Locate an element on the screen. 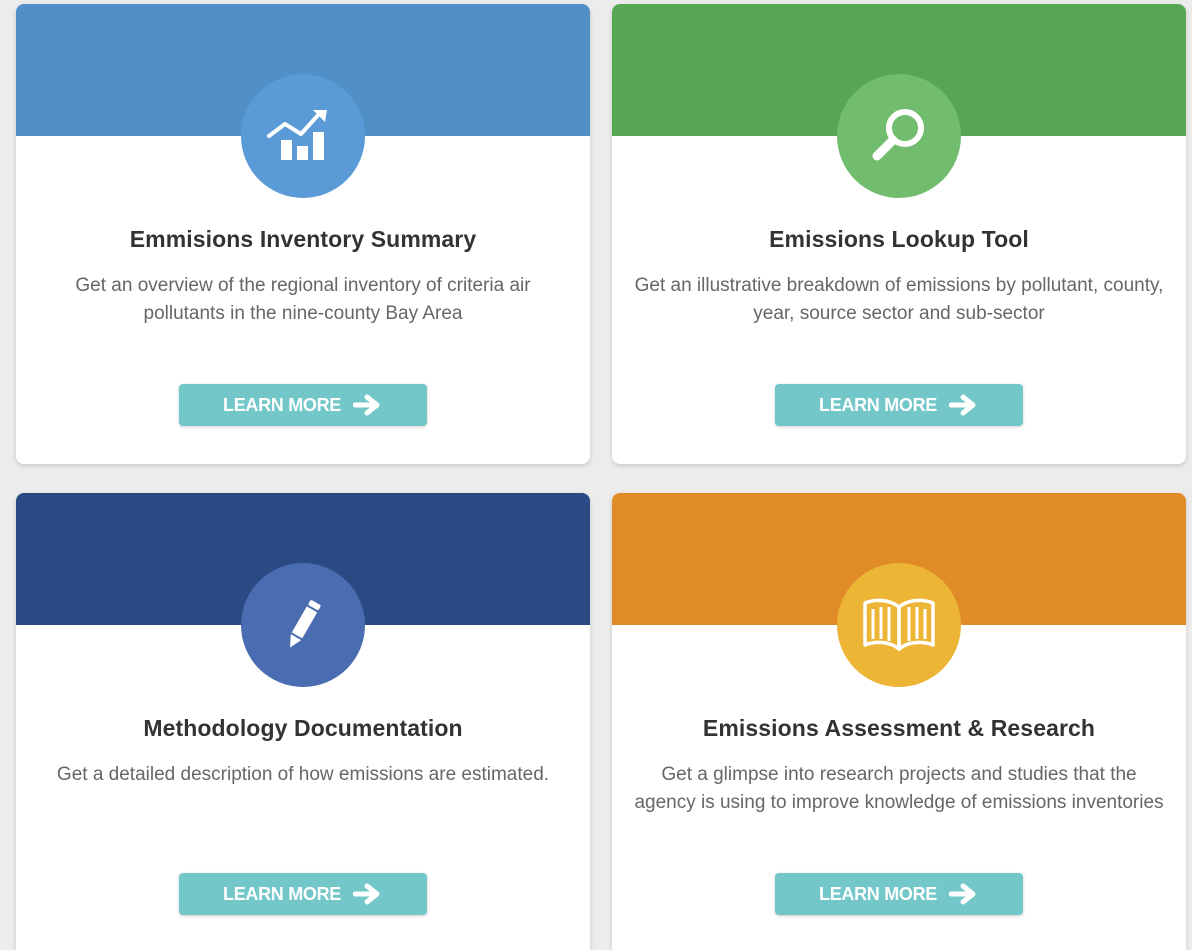 The image size is (1192, 950). card-title: Emmisions Inventory Summary is located at coordinates (303, 239).